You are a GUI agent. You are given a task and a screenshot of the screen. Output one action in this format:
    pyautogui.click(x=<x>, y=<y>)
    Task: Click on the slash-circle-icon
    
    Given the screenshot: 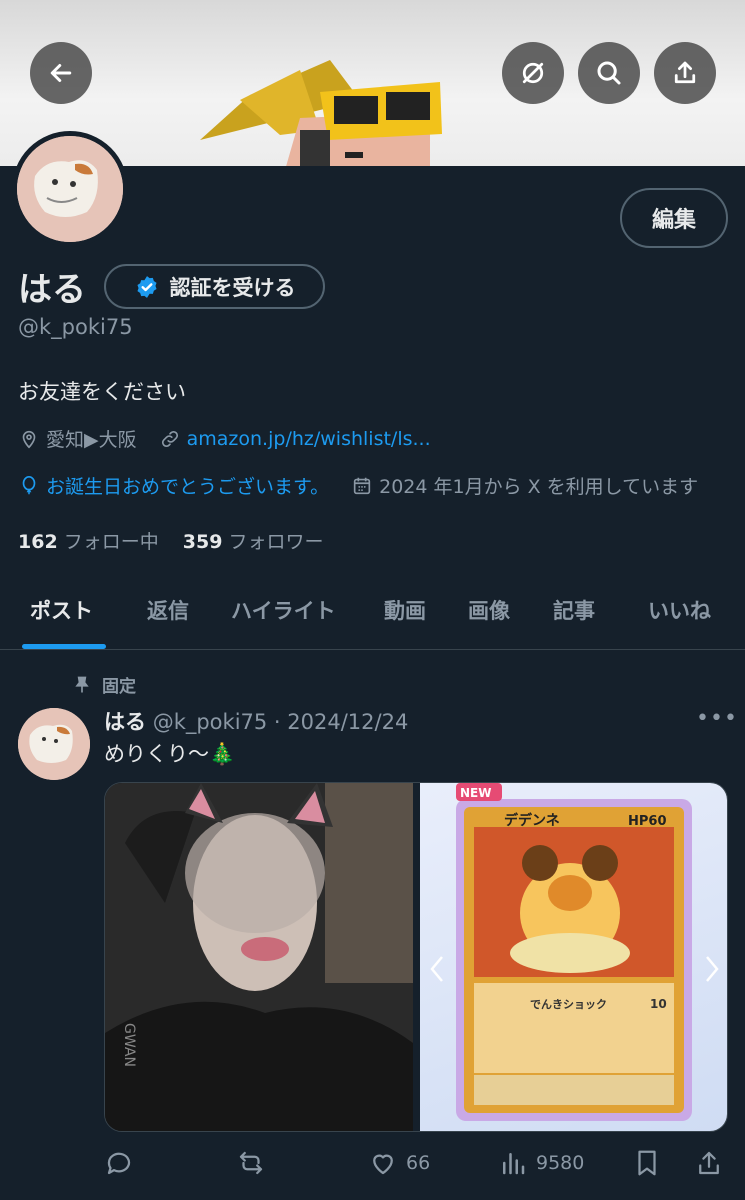 What is the action you would take?
    pyautogui.click(x=533, y=73)
    